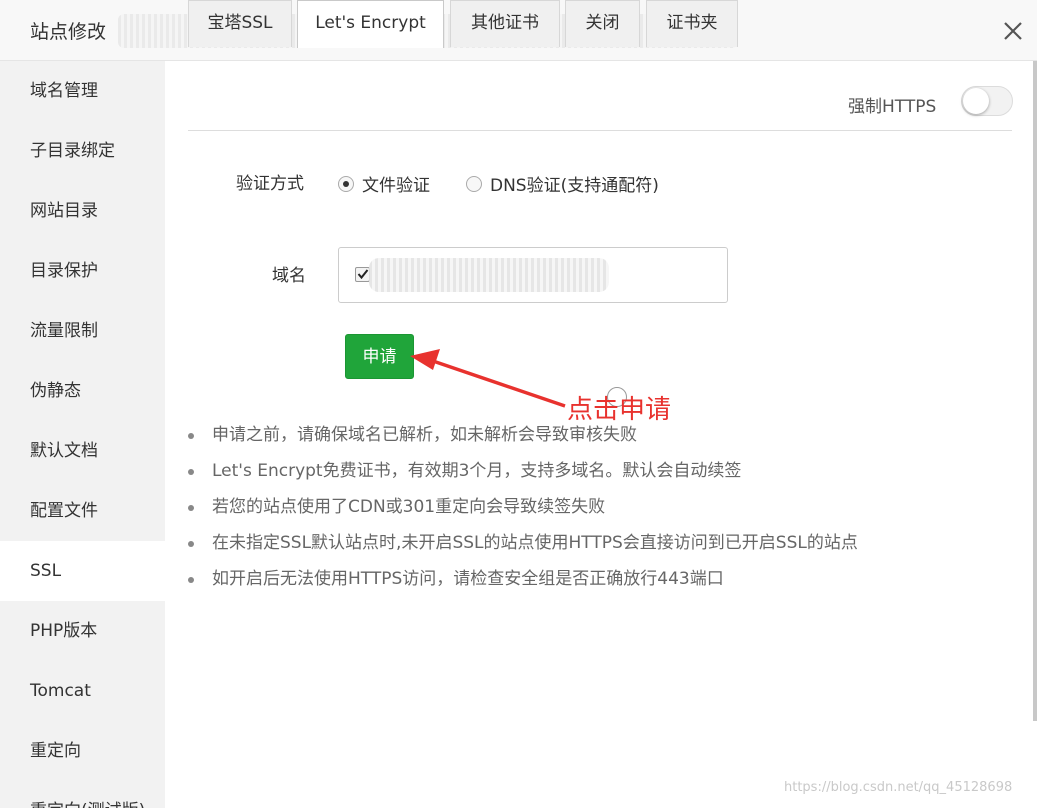 The height and width of the screenshot is (808, 1037). What do you see at coordinates (574, 186) in the screenshot?
I see `radio-dns-verification-label: DNS验证(支持通配符)` at bounding box center [574, 186].